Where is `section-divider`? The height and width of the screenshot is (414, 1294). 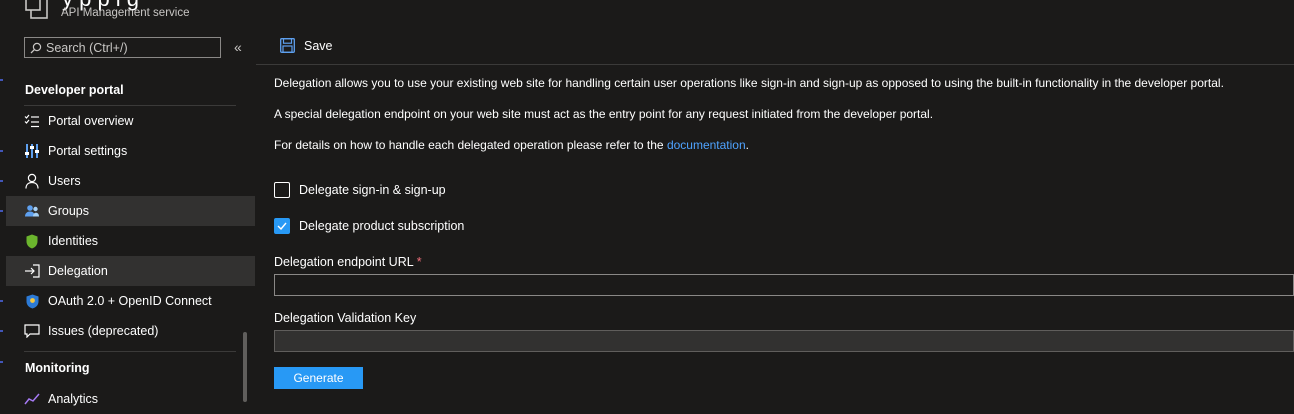 section-divider is located at coordinates (130, 351).